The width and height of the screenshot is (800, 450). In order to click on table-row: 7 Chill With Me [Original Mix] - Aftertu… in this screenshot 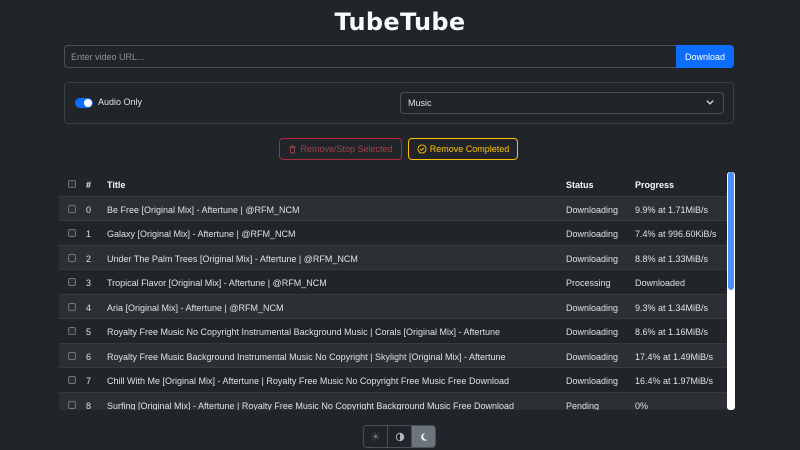, I will do `click(393, 380)`.